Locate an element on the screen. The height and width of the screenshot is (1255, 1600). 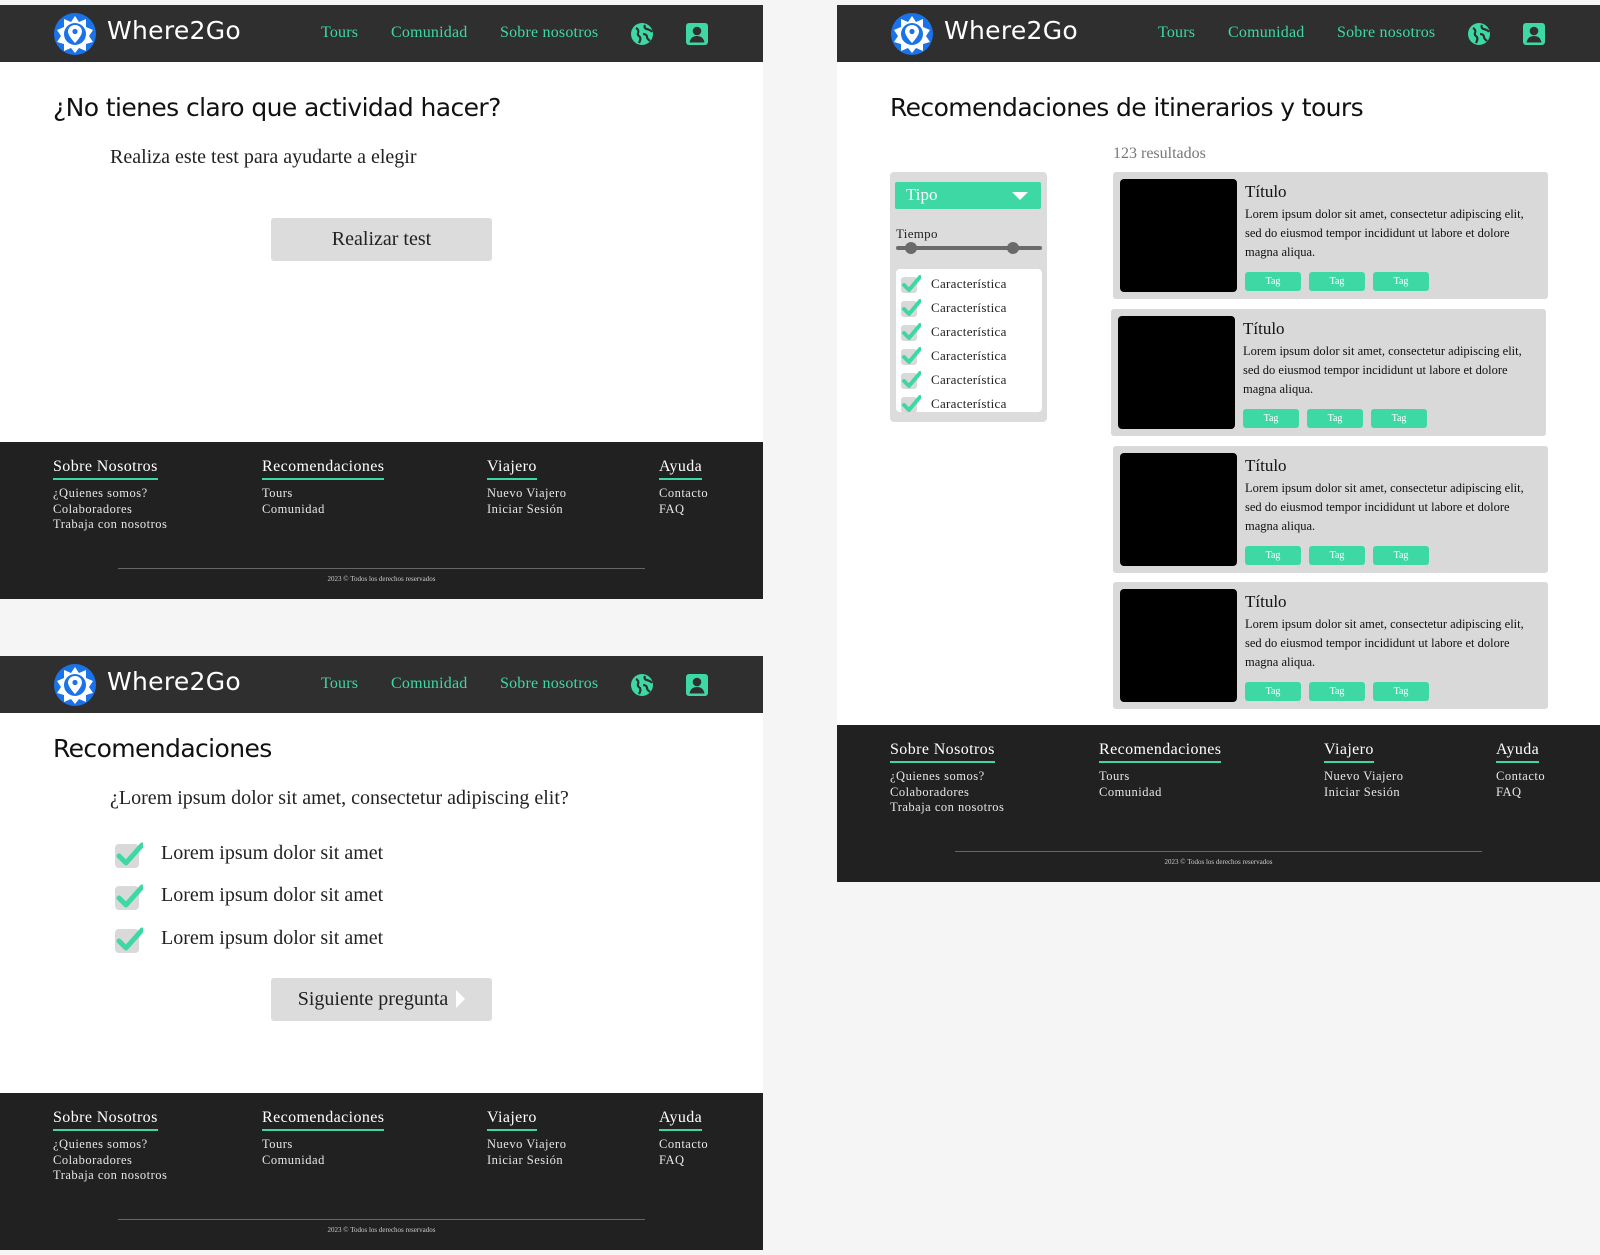
next-question-label: Siguiente pregunta is located at coordinates (373, 999).